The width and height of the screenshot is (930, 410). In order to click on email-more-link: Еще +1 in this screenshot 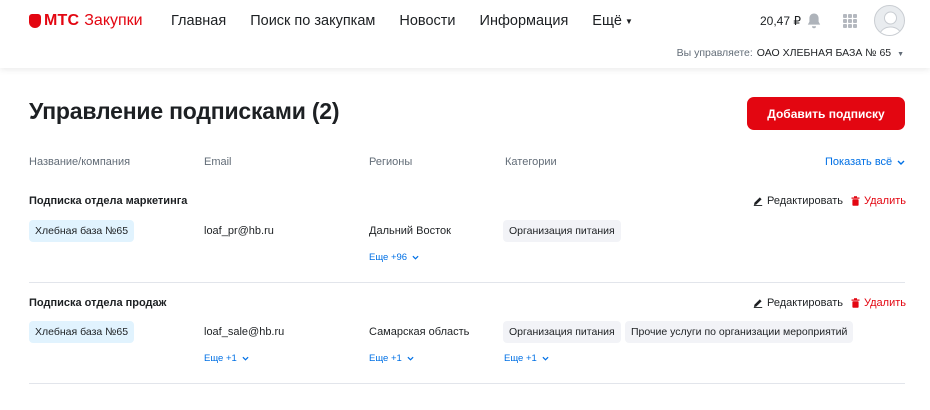, I will do `click(226, 358)`.